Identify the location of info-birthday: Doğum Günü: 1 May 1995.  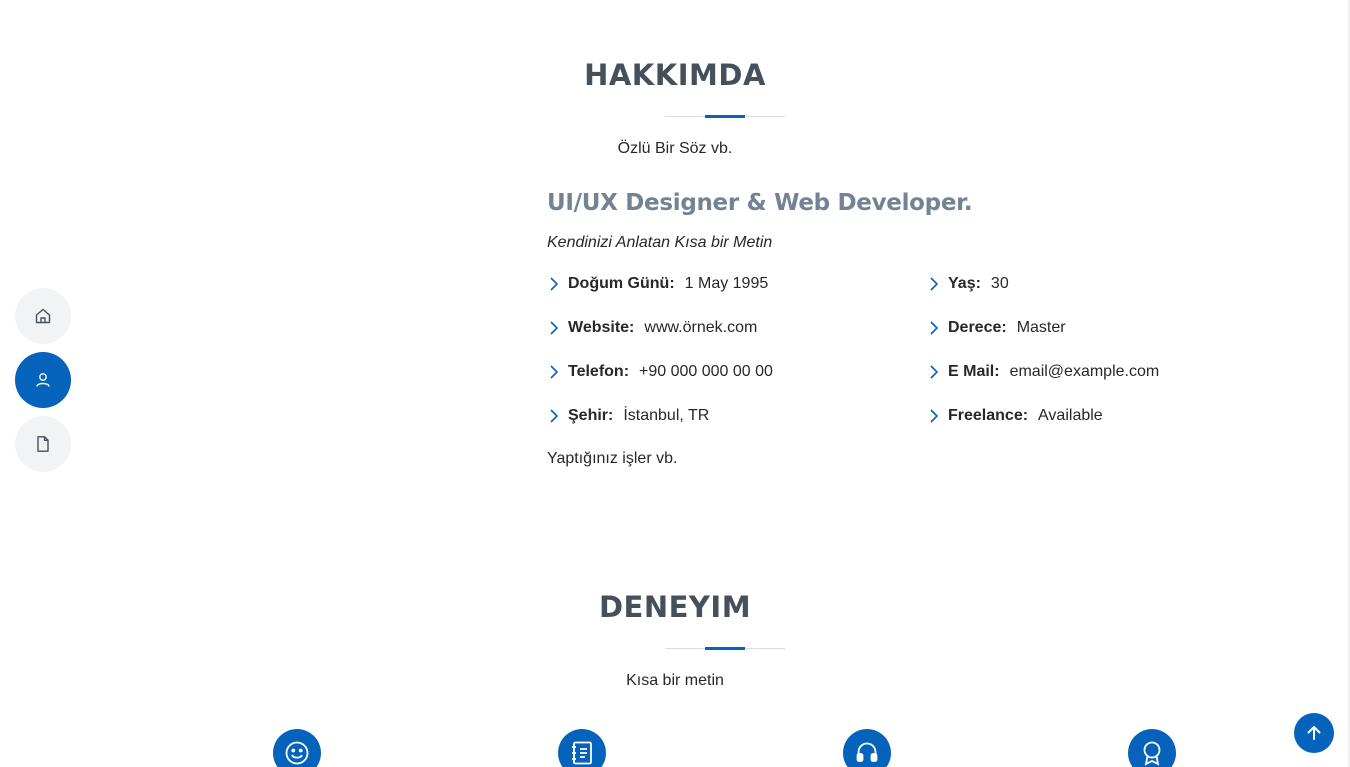
(657, 284).